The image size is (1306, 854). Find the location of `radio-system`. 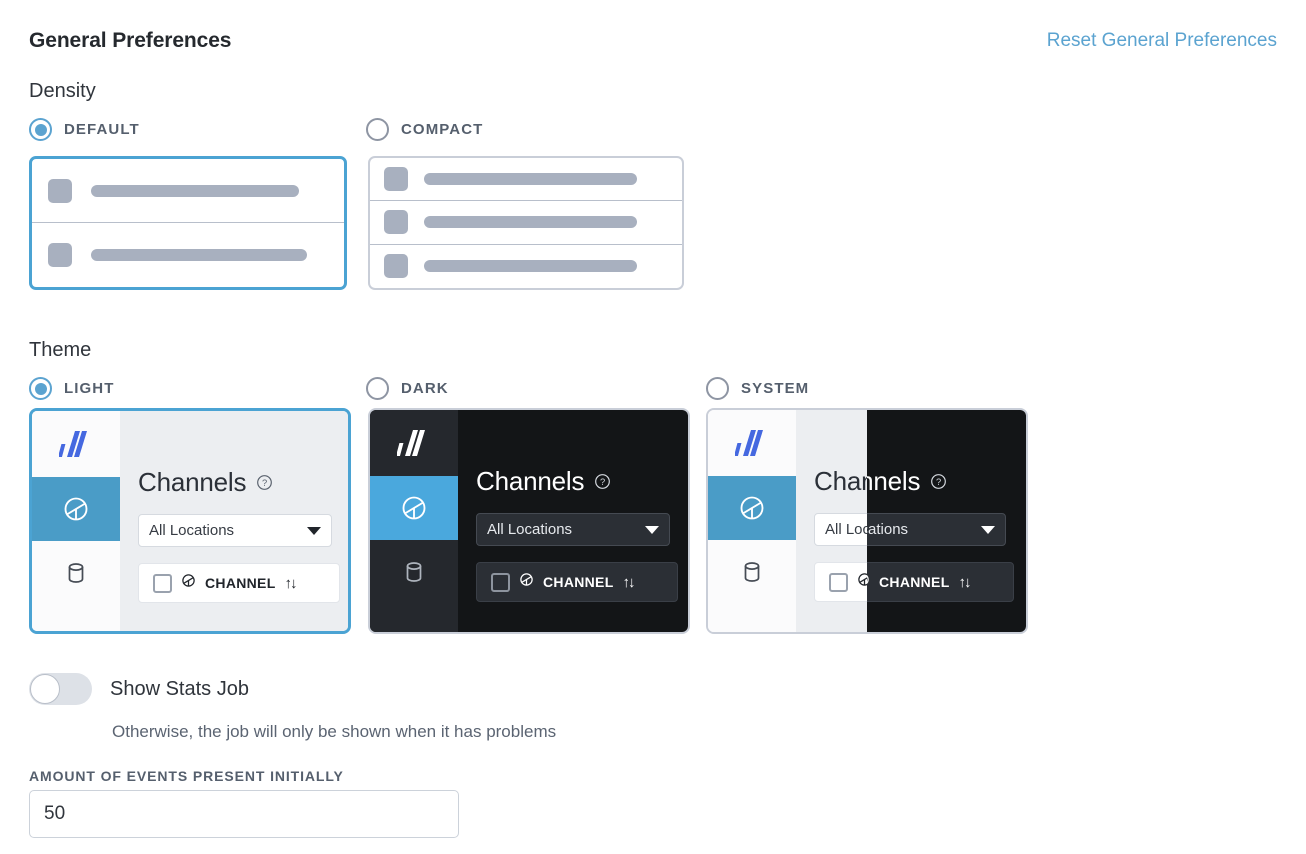

radio-system is located at coordinates (717, 388).